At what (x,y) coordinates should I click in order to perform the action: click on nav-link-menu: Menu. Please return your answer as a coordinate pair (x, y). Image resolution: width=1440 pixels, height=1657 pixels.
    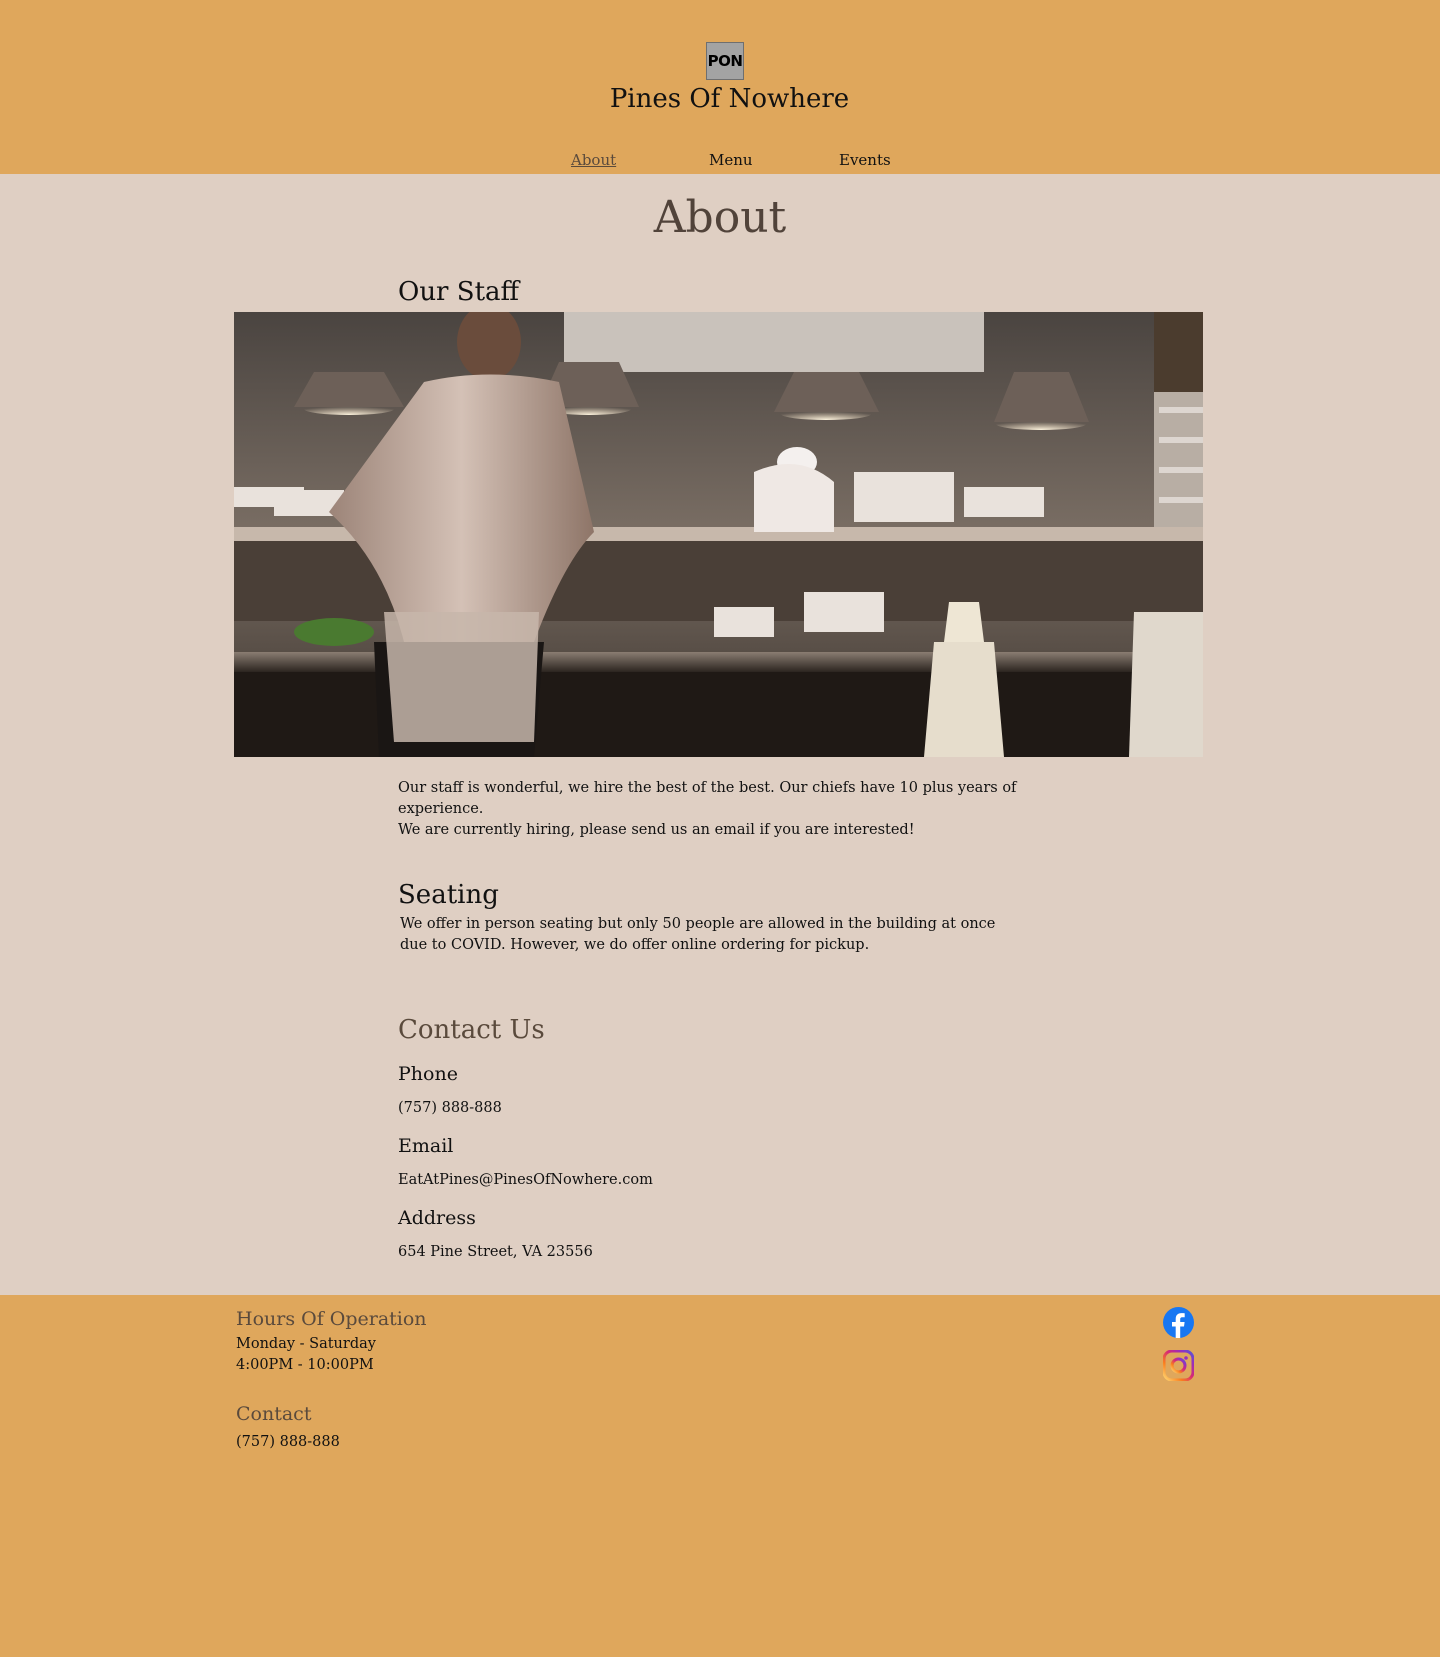
    Looking at the image, I should click on (731, 160).